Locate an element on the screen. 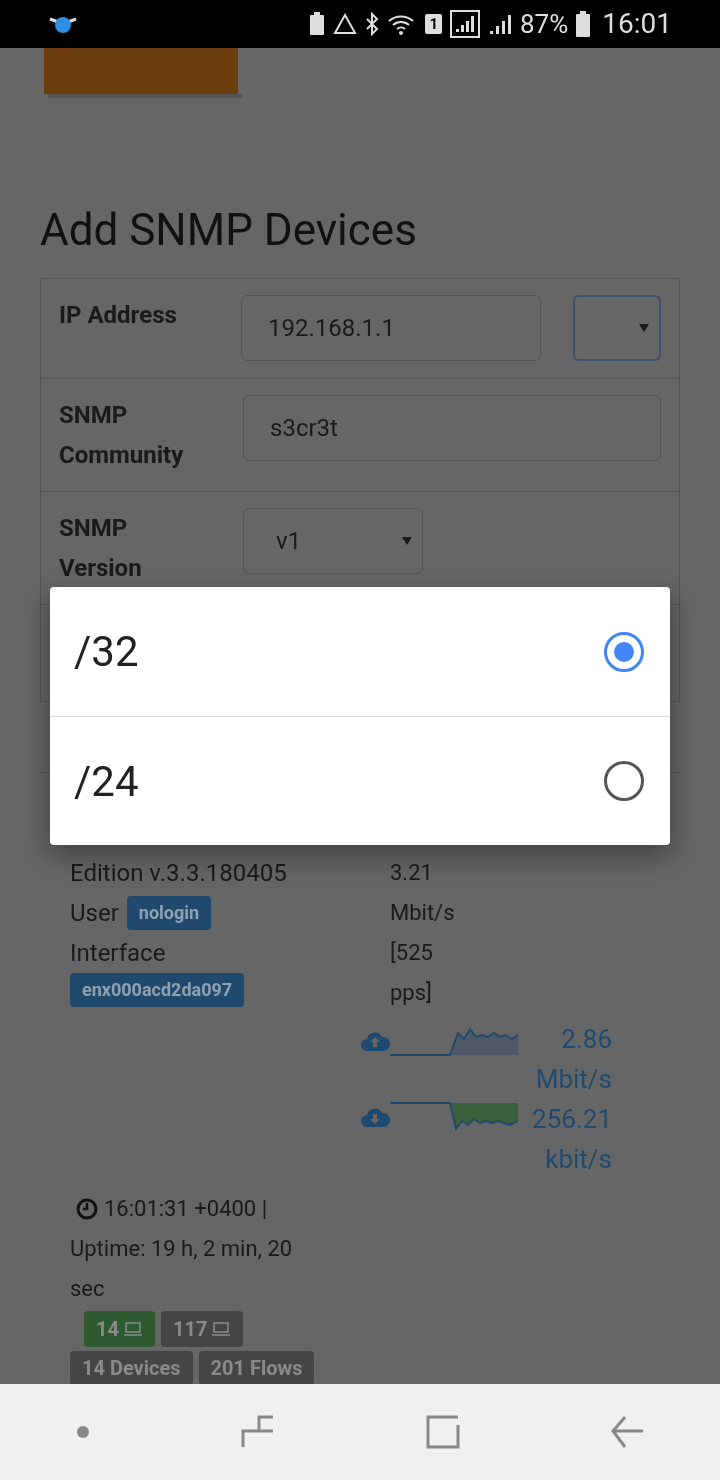 This screenshot has height=1480, width=720. clock-icon is located at coordinates (87, 1209).